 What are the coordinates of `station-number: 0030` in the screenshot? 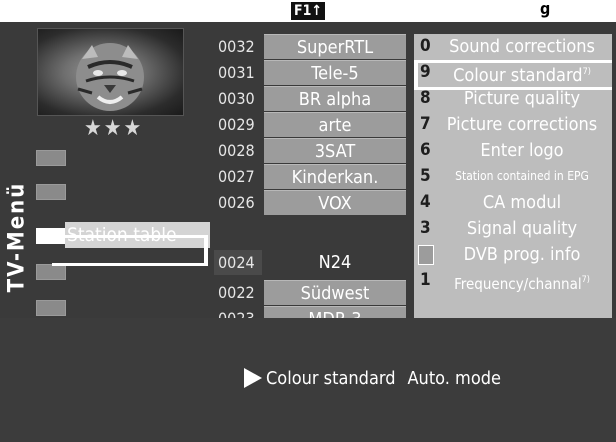 It's located at (238, 98).